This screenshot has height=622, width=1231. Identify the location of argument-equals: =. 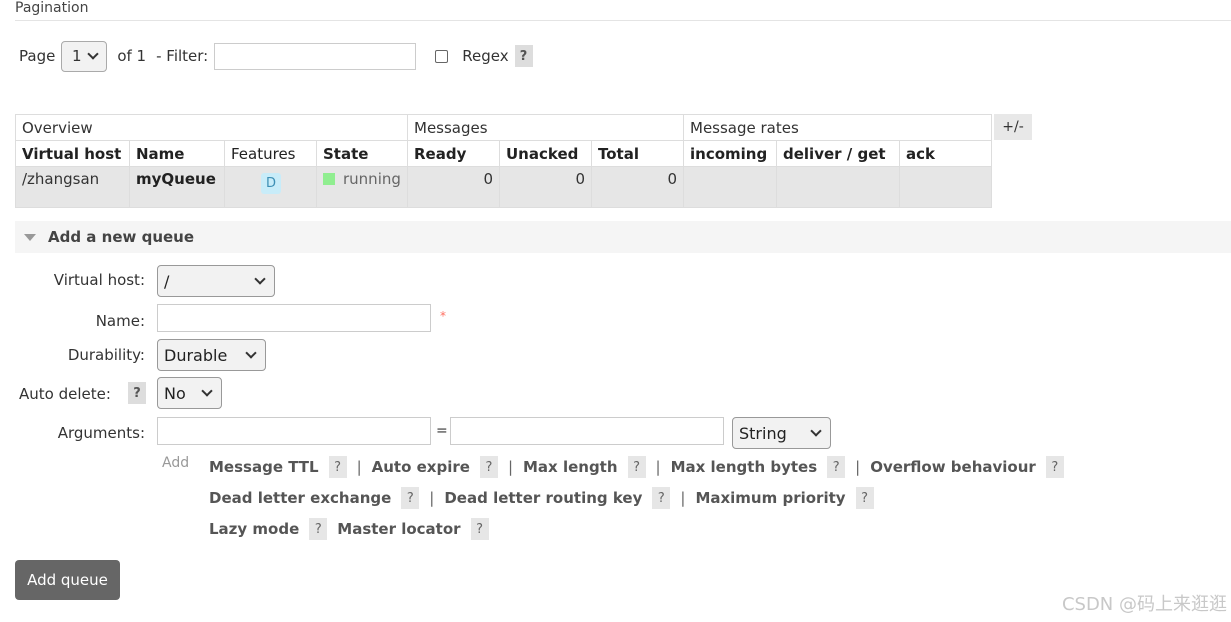
(442, 431).